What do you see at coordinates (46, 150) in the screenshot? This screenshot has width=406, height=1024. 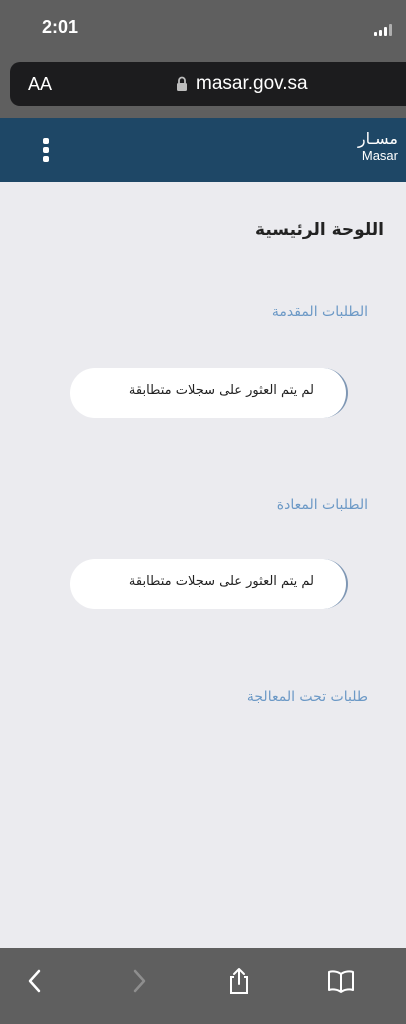 I see `menu-icon` at bounding box center [46, 150].